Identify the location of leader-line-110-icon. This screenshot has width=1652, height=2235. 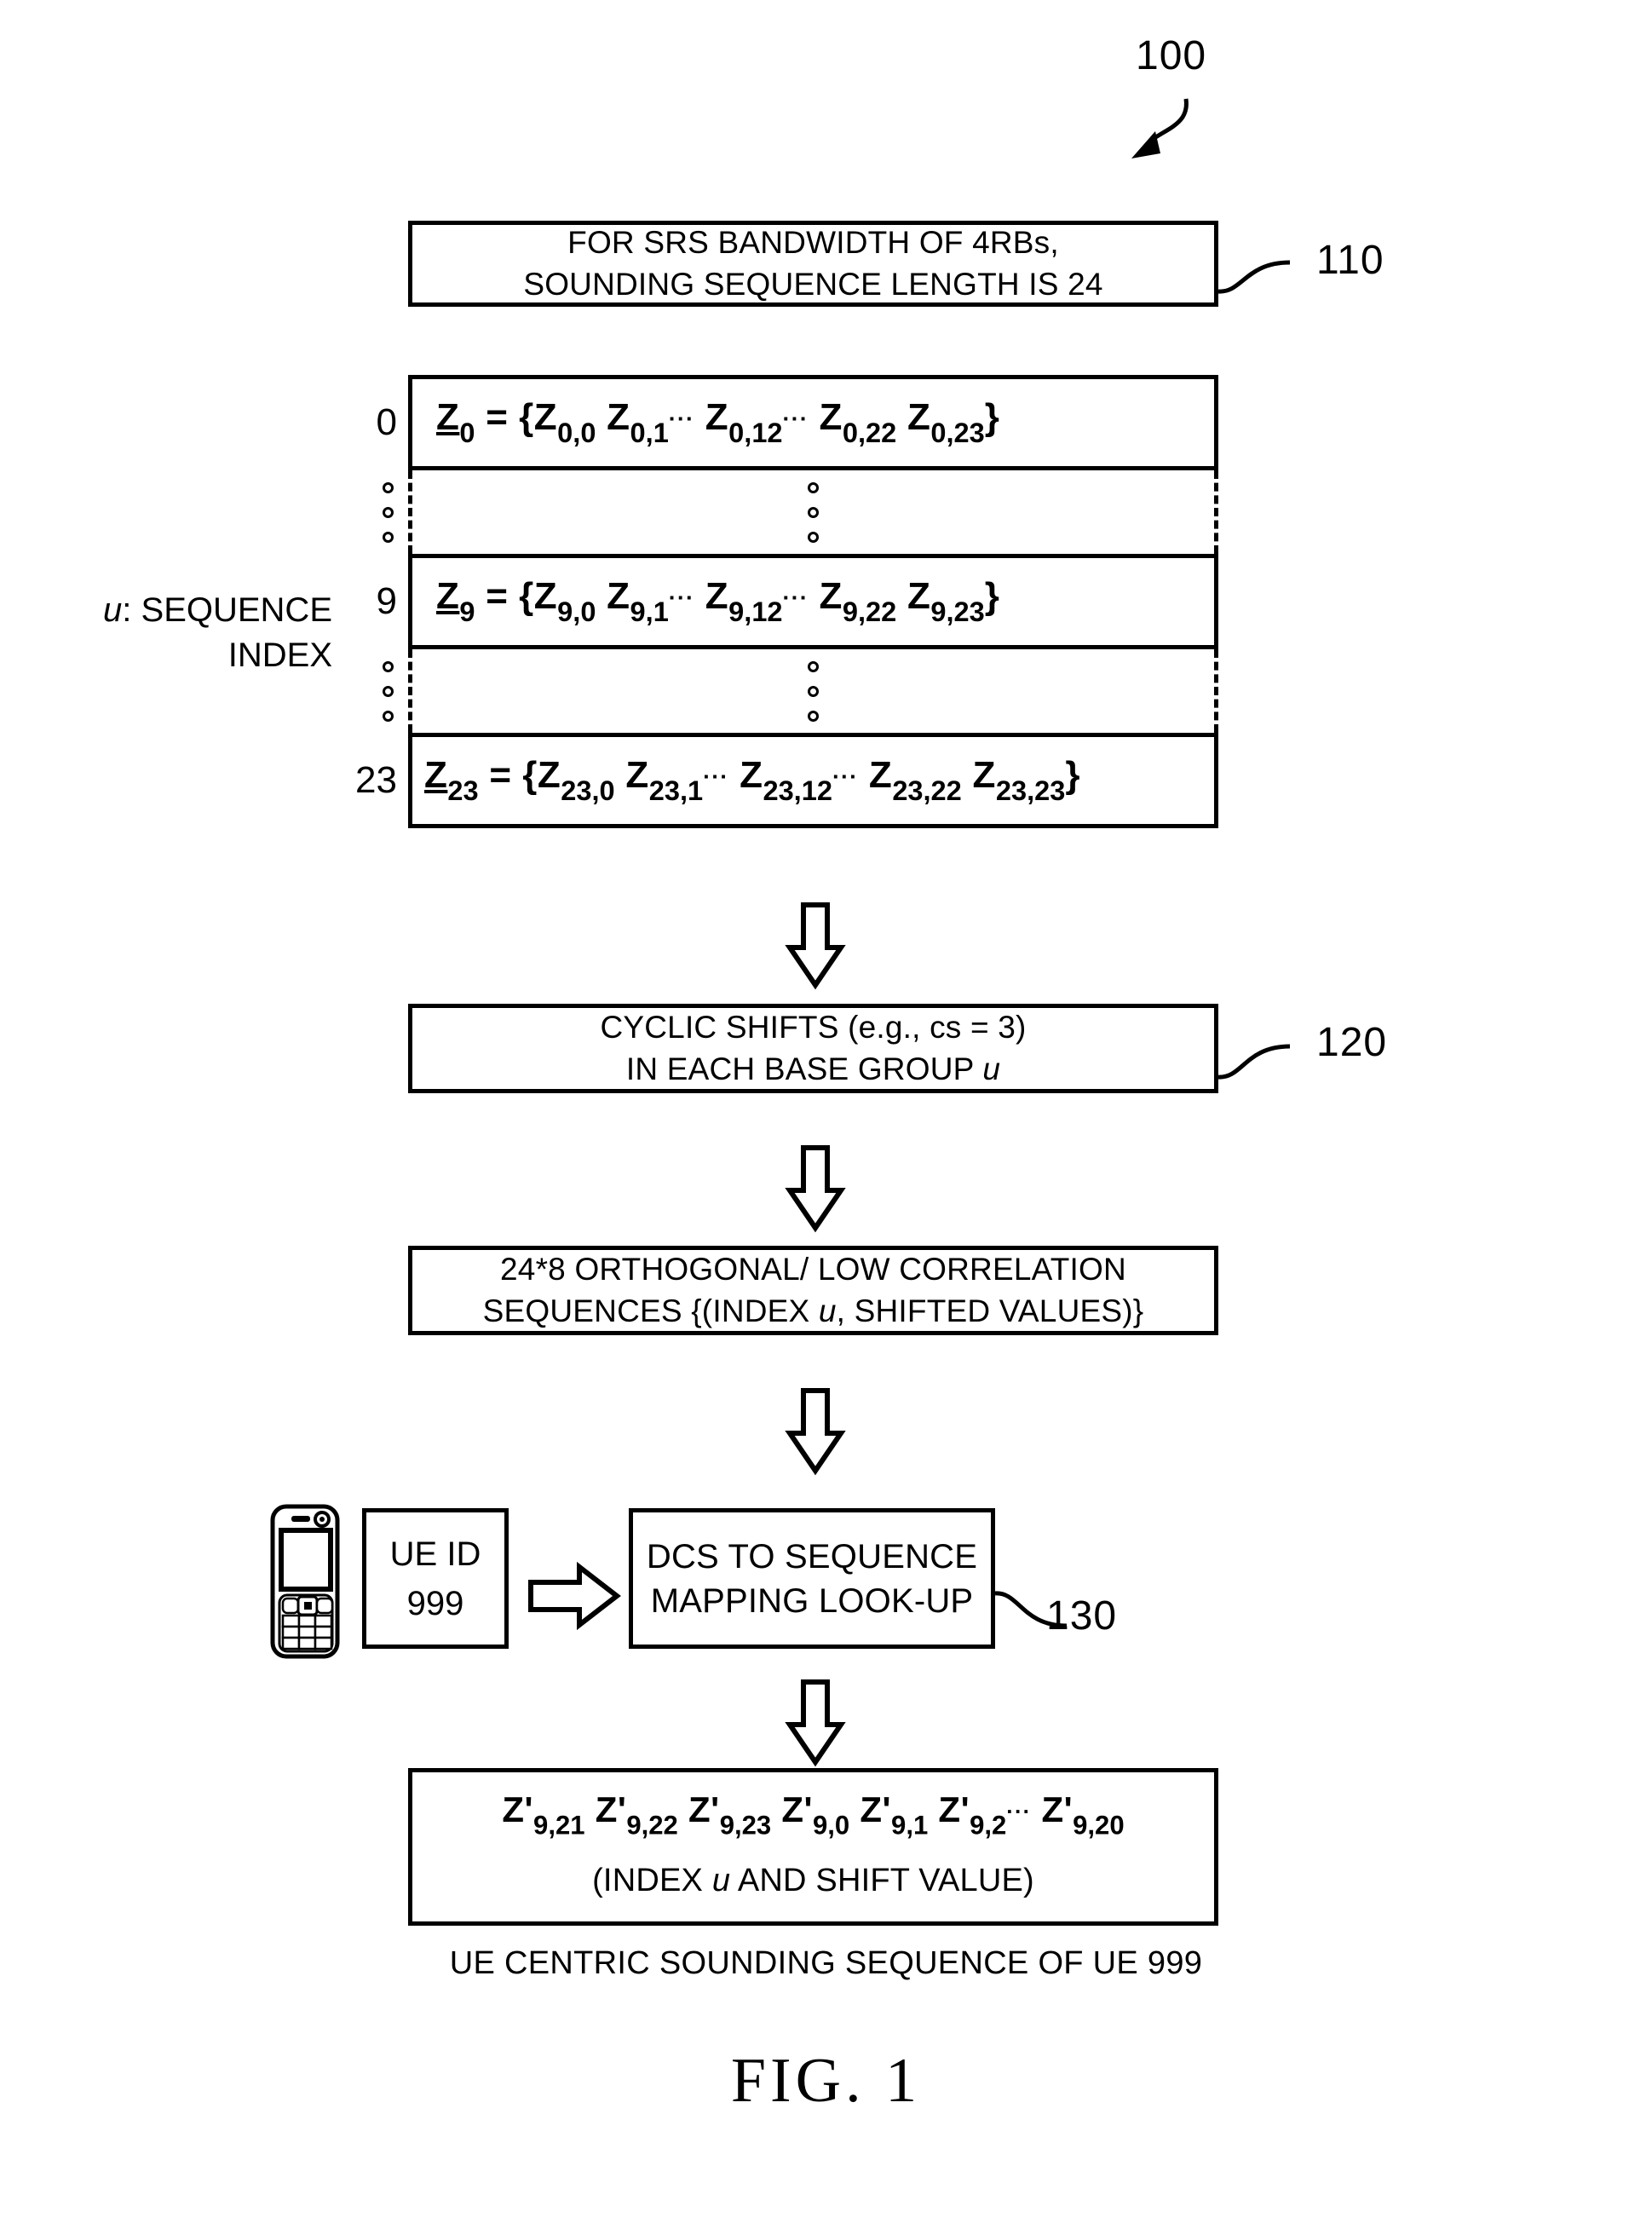
(1254, 277).